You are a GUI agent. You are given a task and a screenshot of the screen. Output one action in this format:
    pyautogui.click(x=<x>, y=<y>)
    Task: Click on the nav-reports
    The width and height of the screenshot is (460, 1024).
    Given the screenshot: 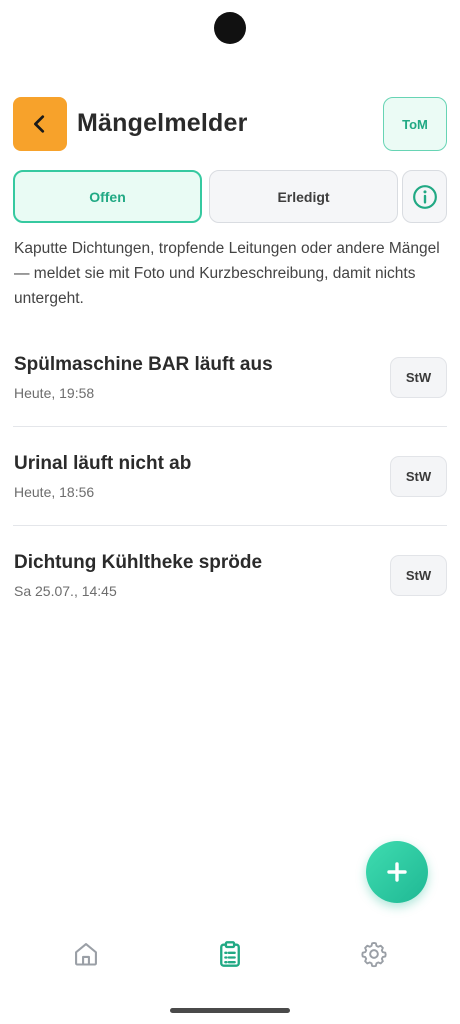 What is the action you would take?
    pyautogui.click(x=230, y=954)
    